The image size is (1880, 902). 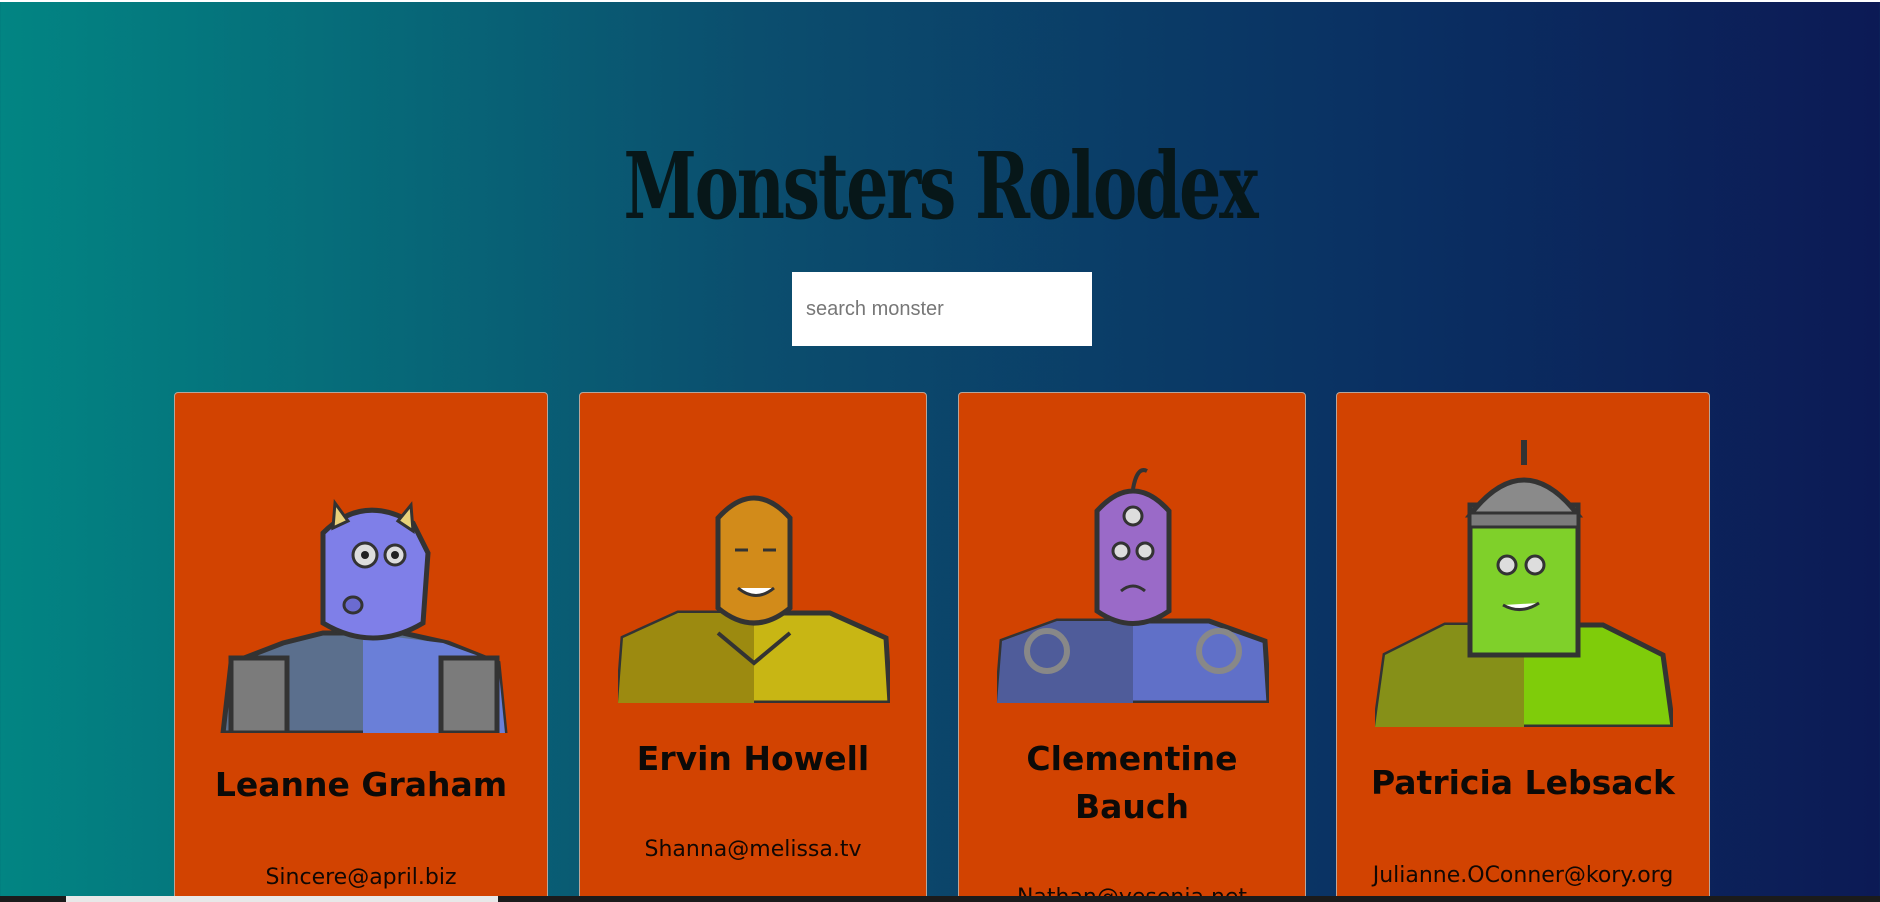 I want to click on monster-card: Clementine Bauch Nathan@yesenia.net, so click(x=1132, y=647).